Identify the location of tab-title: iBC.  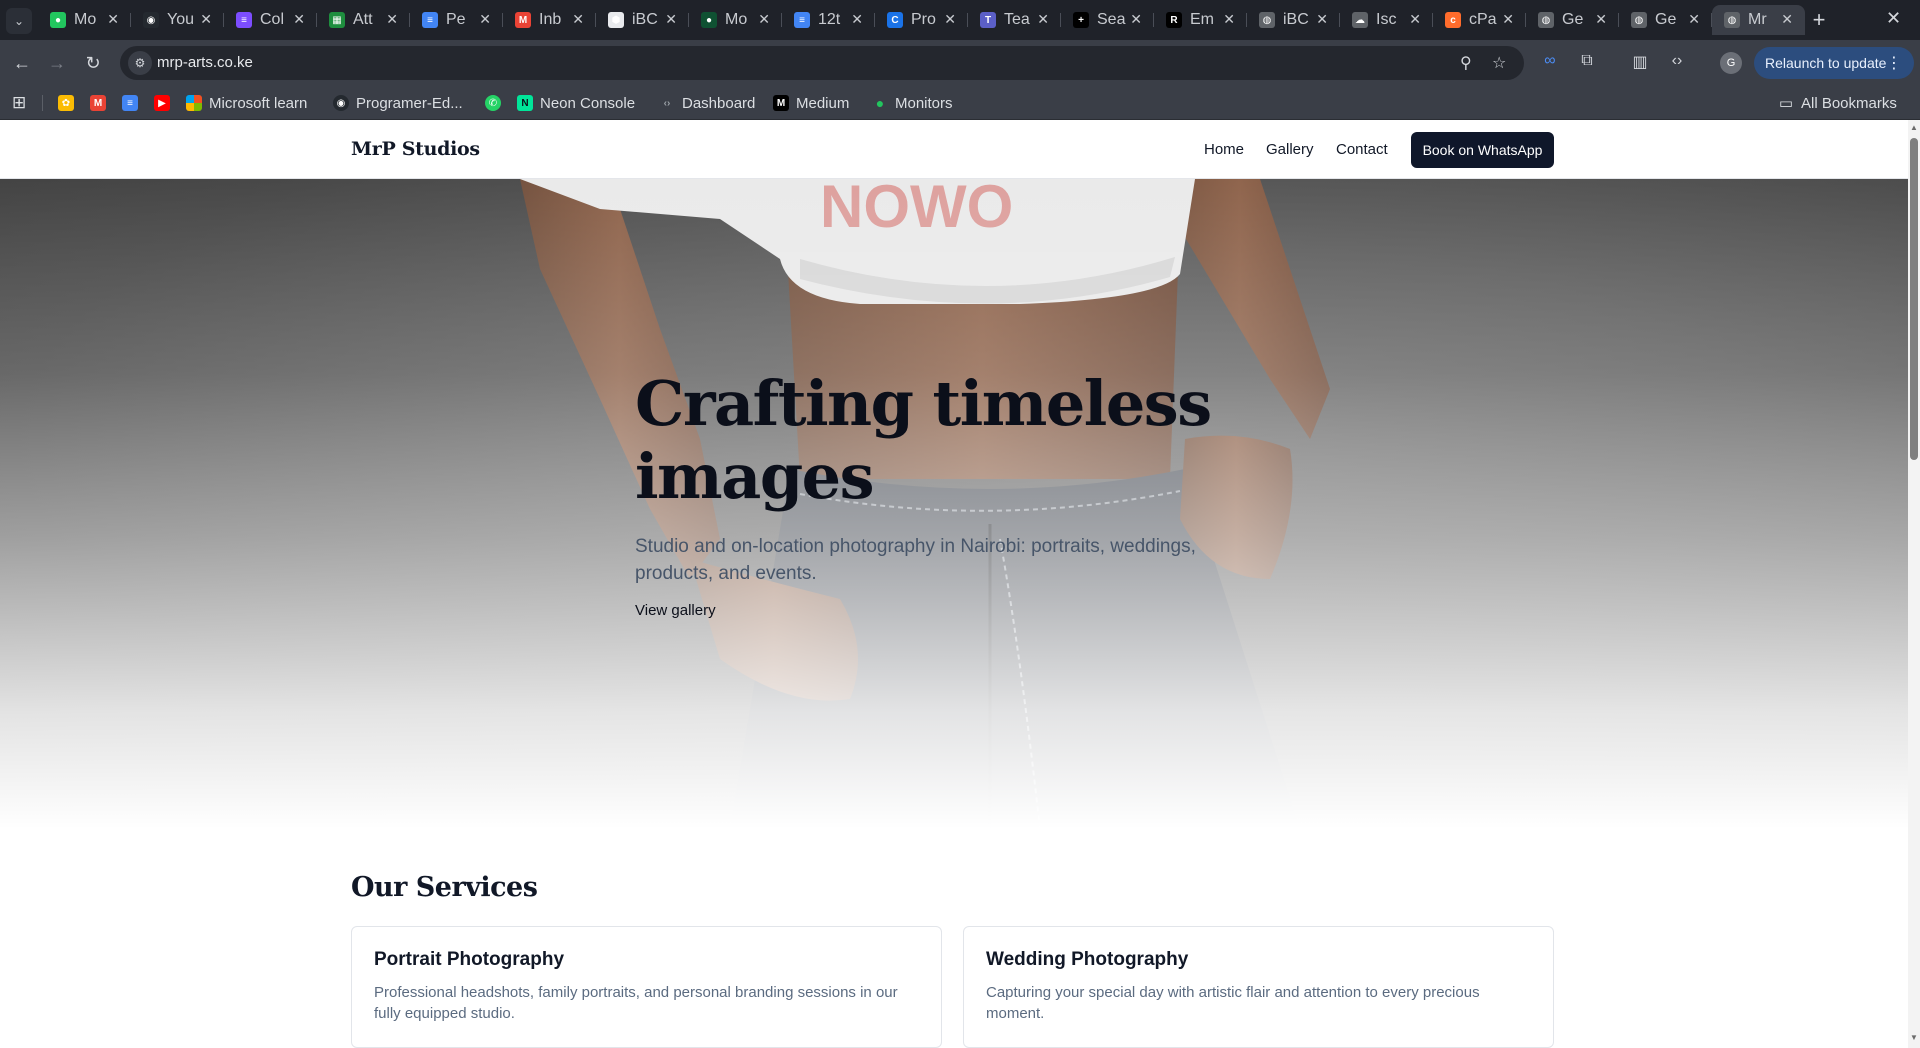
(1296, 19).